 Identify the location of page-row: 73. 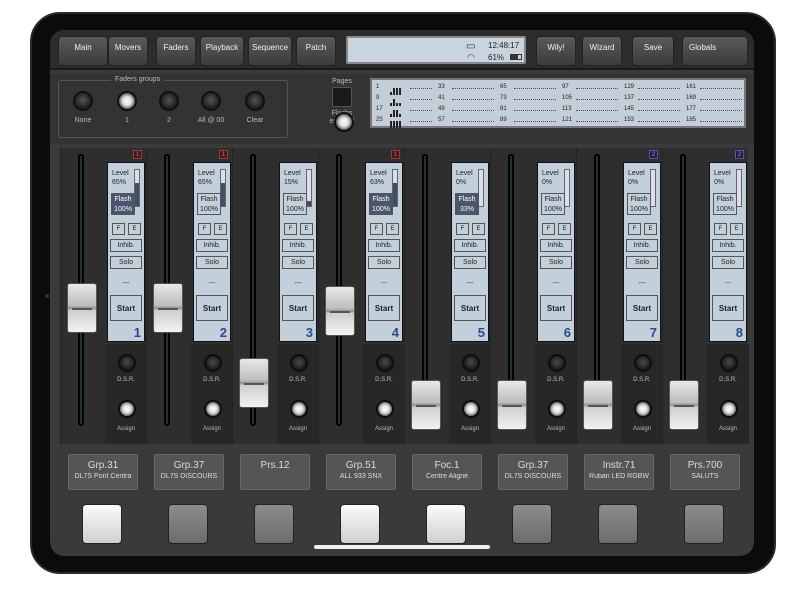
(528, 98).